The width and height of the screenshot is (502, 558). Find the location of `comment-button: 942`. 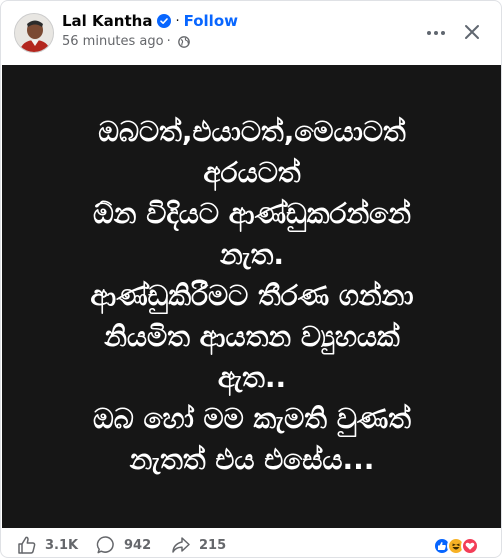

comment-button: 942 is located at coordinates (123, 545).